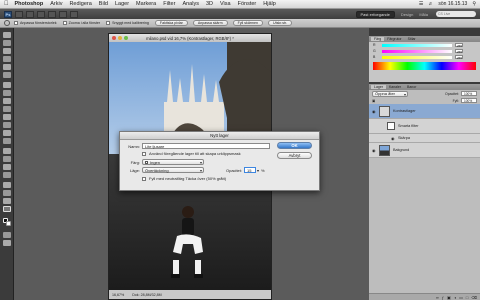 The height and width of the screenshot is (300, 480). What do you see at coordinates (209, 4) in the screenshot?
I see `menu-item-3d: 3D` at bounding box center [209, 4].